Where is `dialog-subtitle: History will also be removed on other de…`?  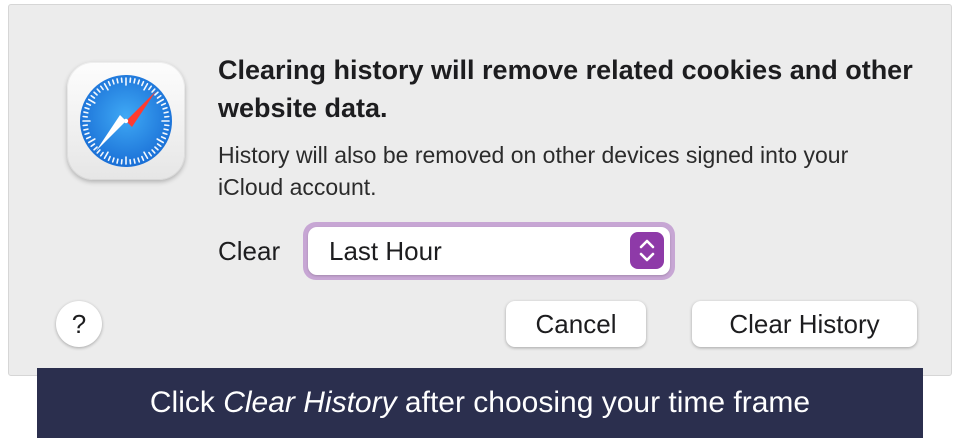 dialog-subtitle: History will also be removed on other de… is located at coordinates (533, 171).